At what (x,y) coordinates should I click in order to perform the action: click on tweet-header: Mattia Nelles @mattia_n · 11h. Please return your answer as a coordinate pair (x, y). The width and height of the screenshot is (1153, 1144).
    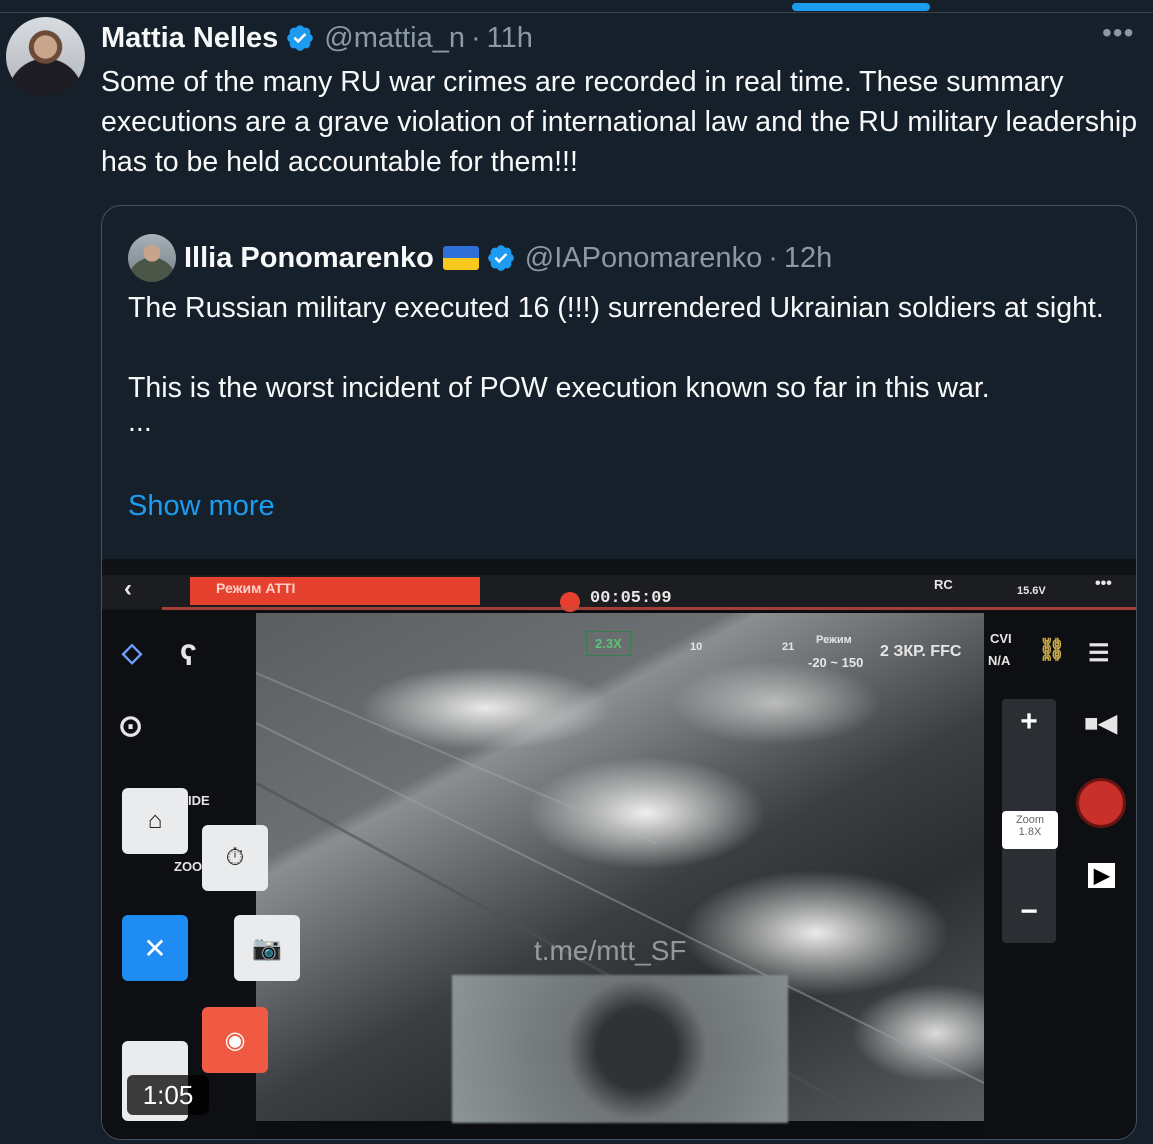
    Looking at the image, I should click on (317, 38).